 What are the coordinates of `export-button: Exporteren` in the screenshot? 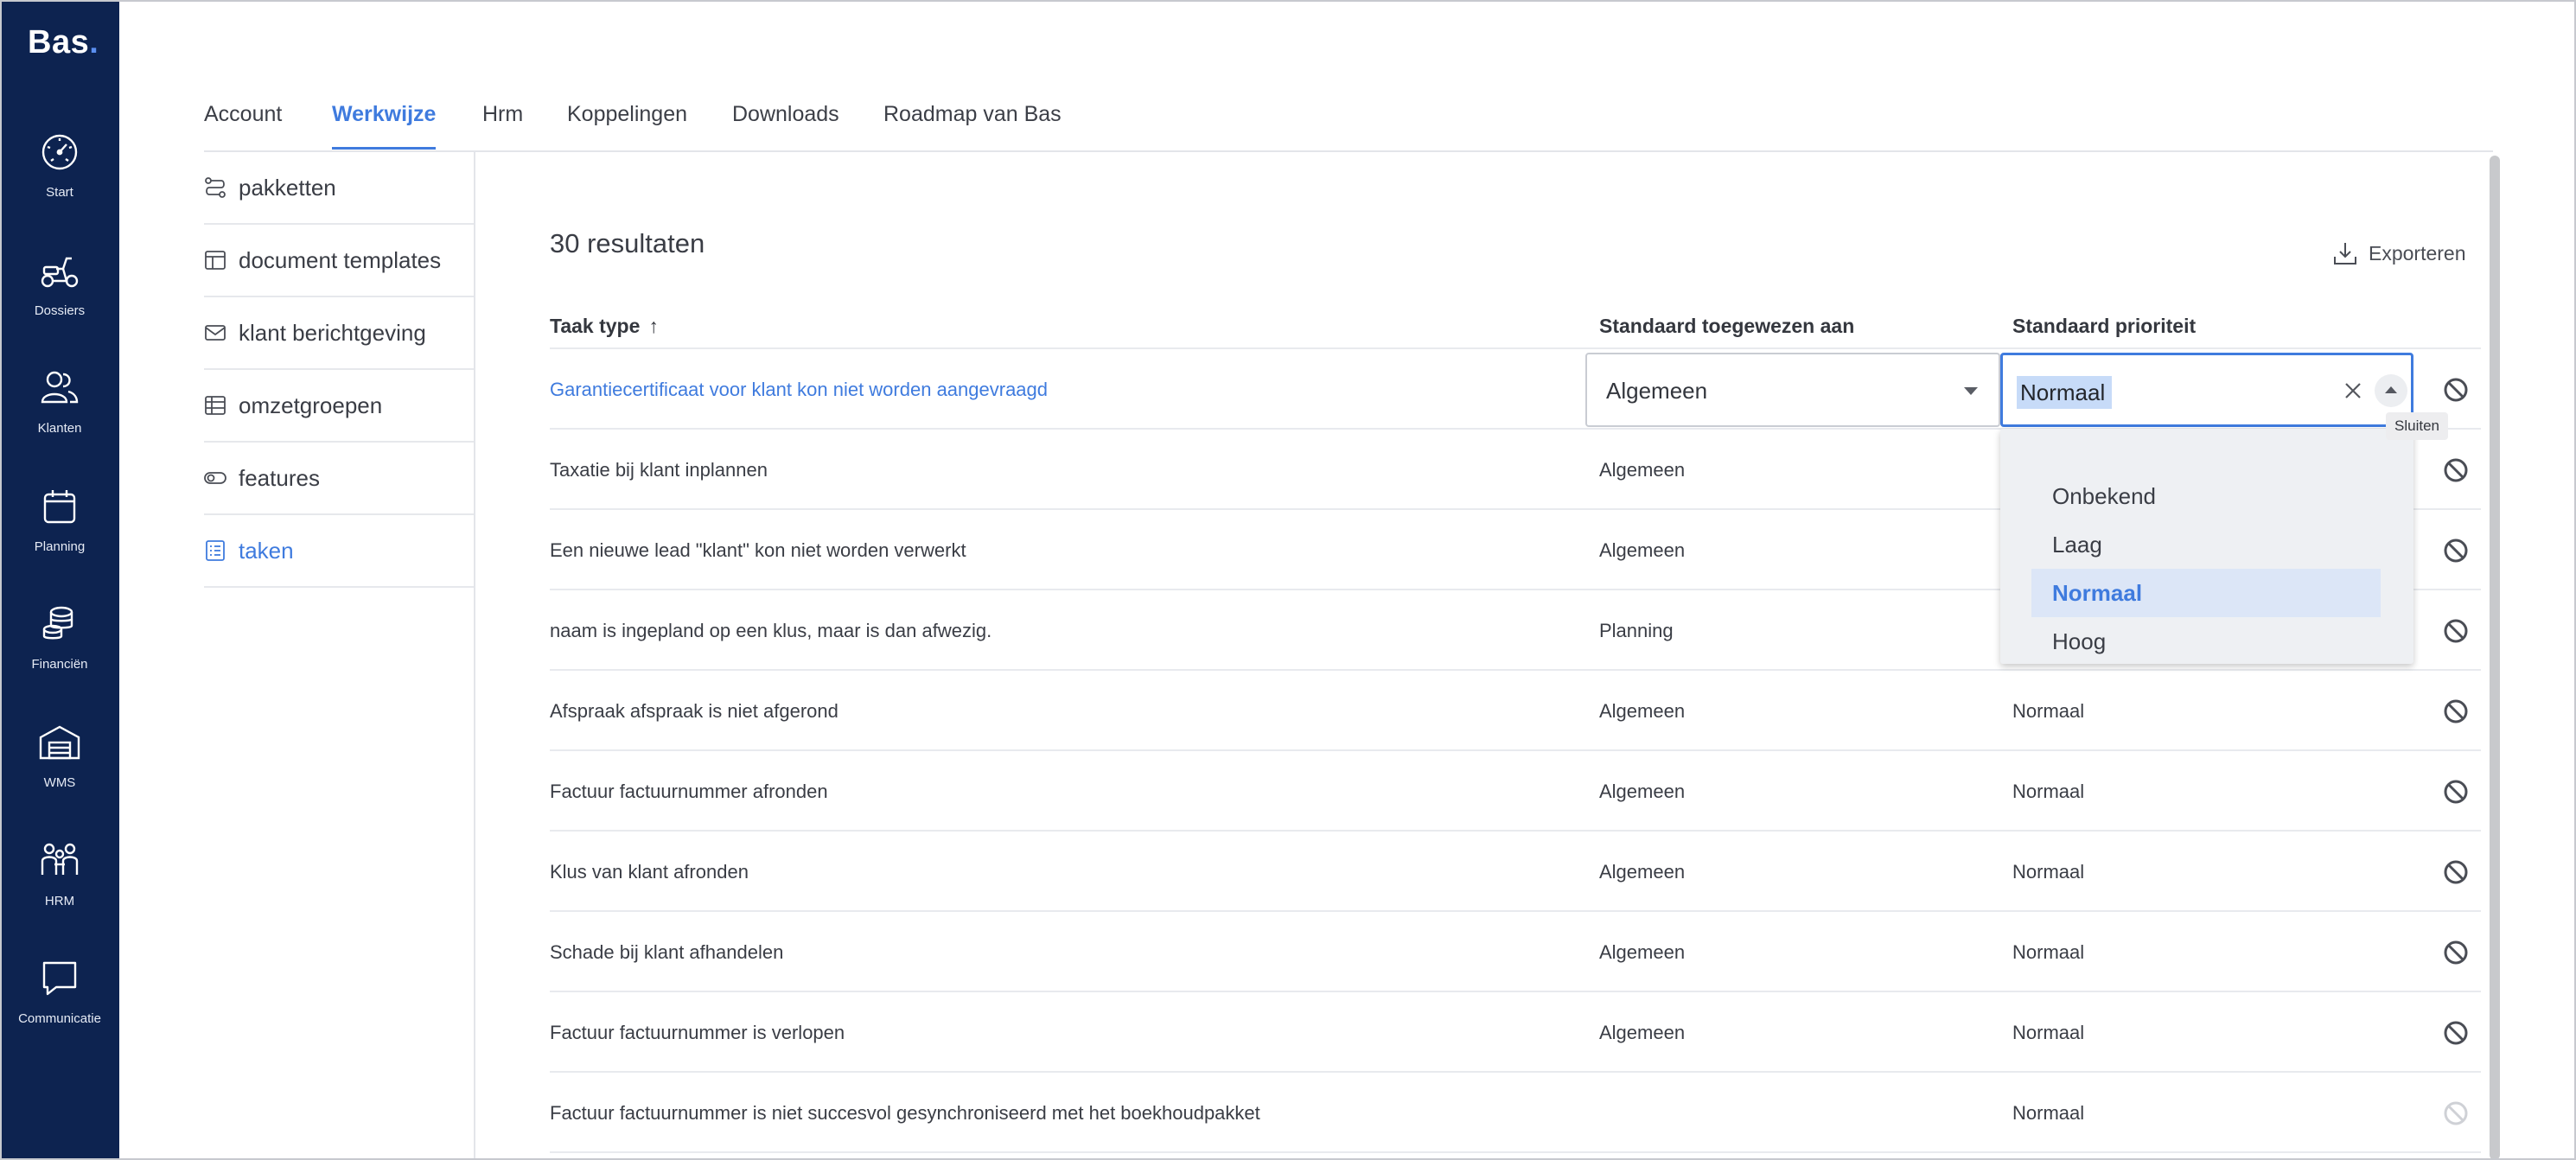 It's located at (2399, 253).